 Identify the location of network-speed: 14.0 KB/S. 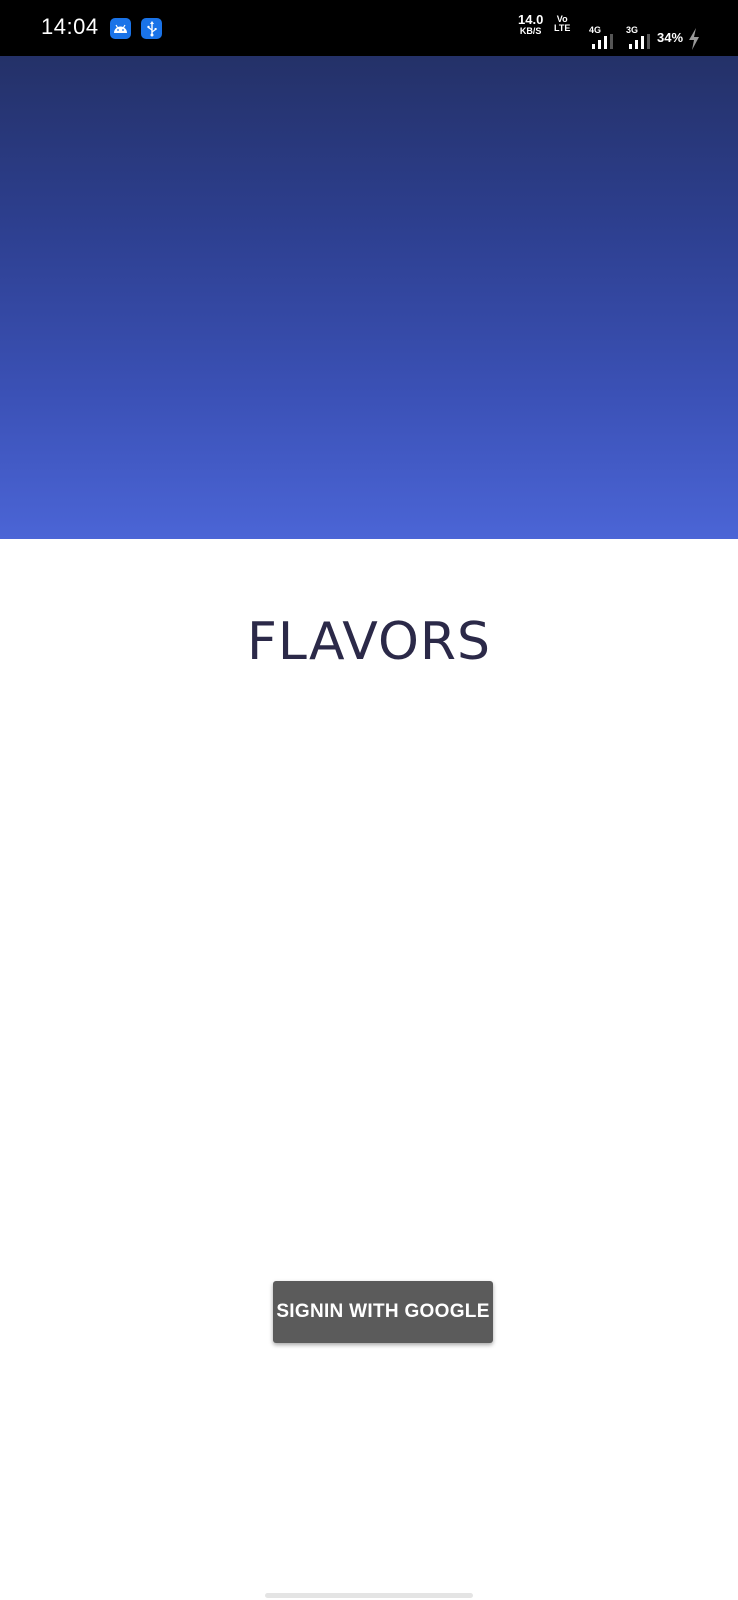
(530, 24).